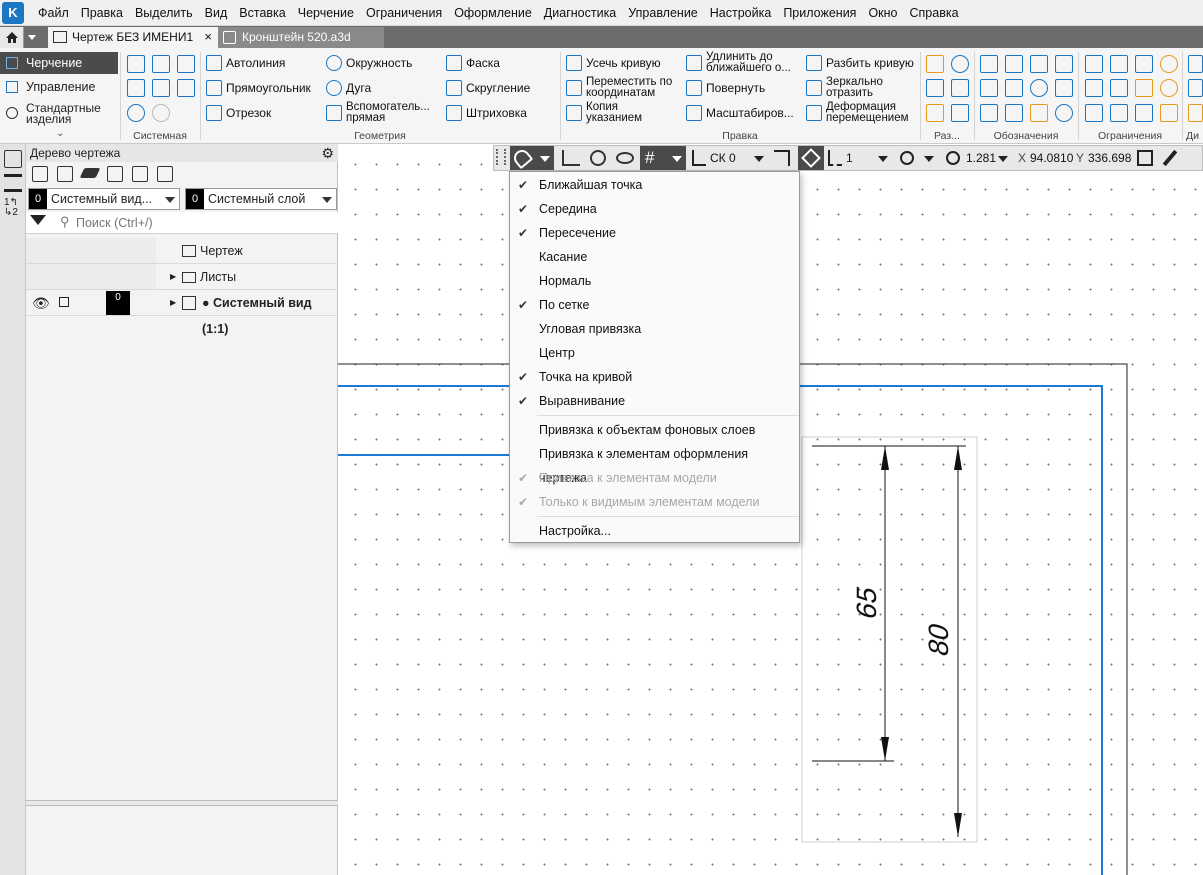 The width and height of the screenshot is (1203, 875). I want to click on radial-dim-icon, so click(935, 88).